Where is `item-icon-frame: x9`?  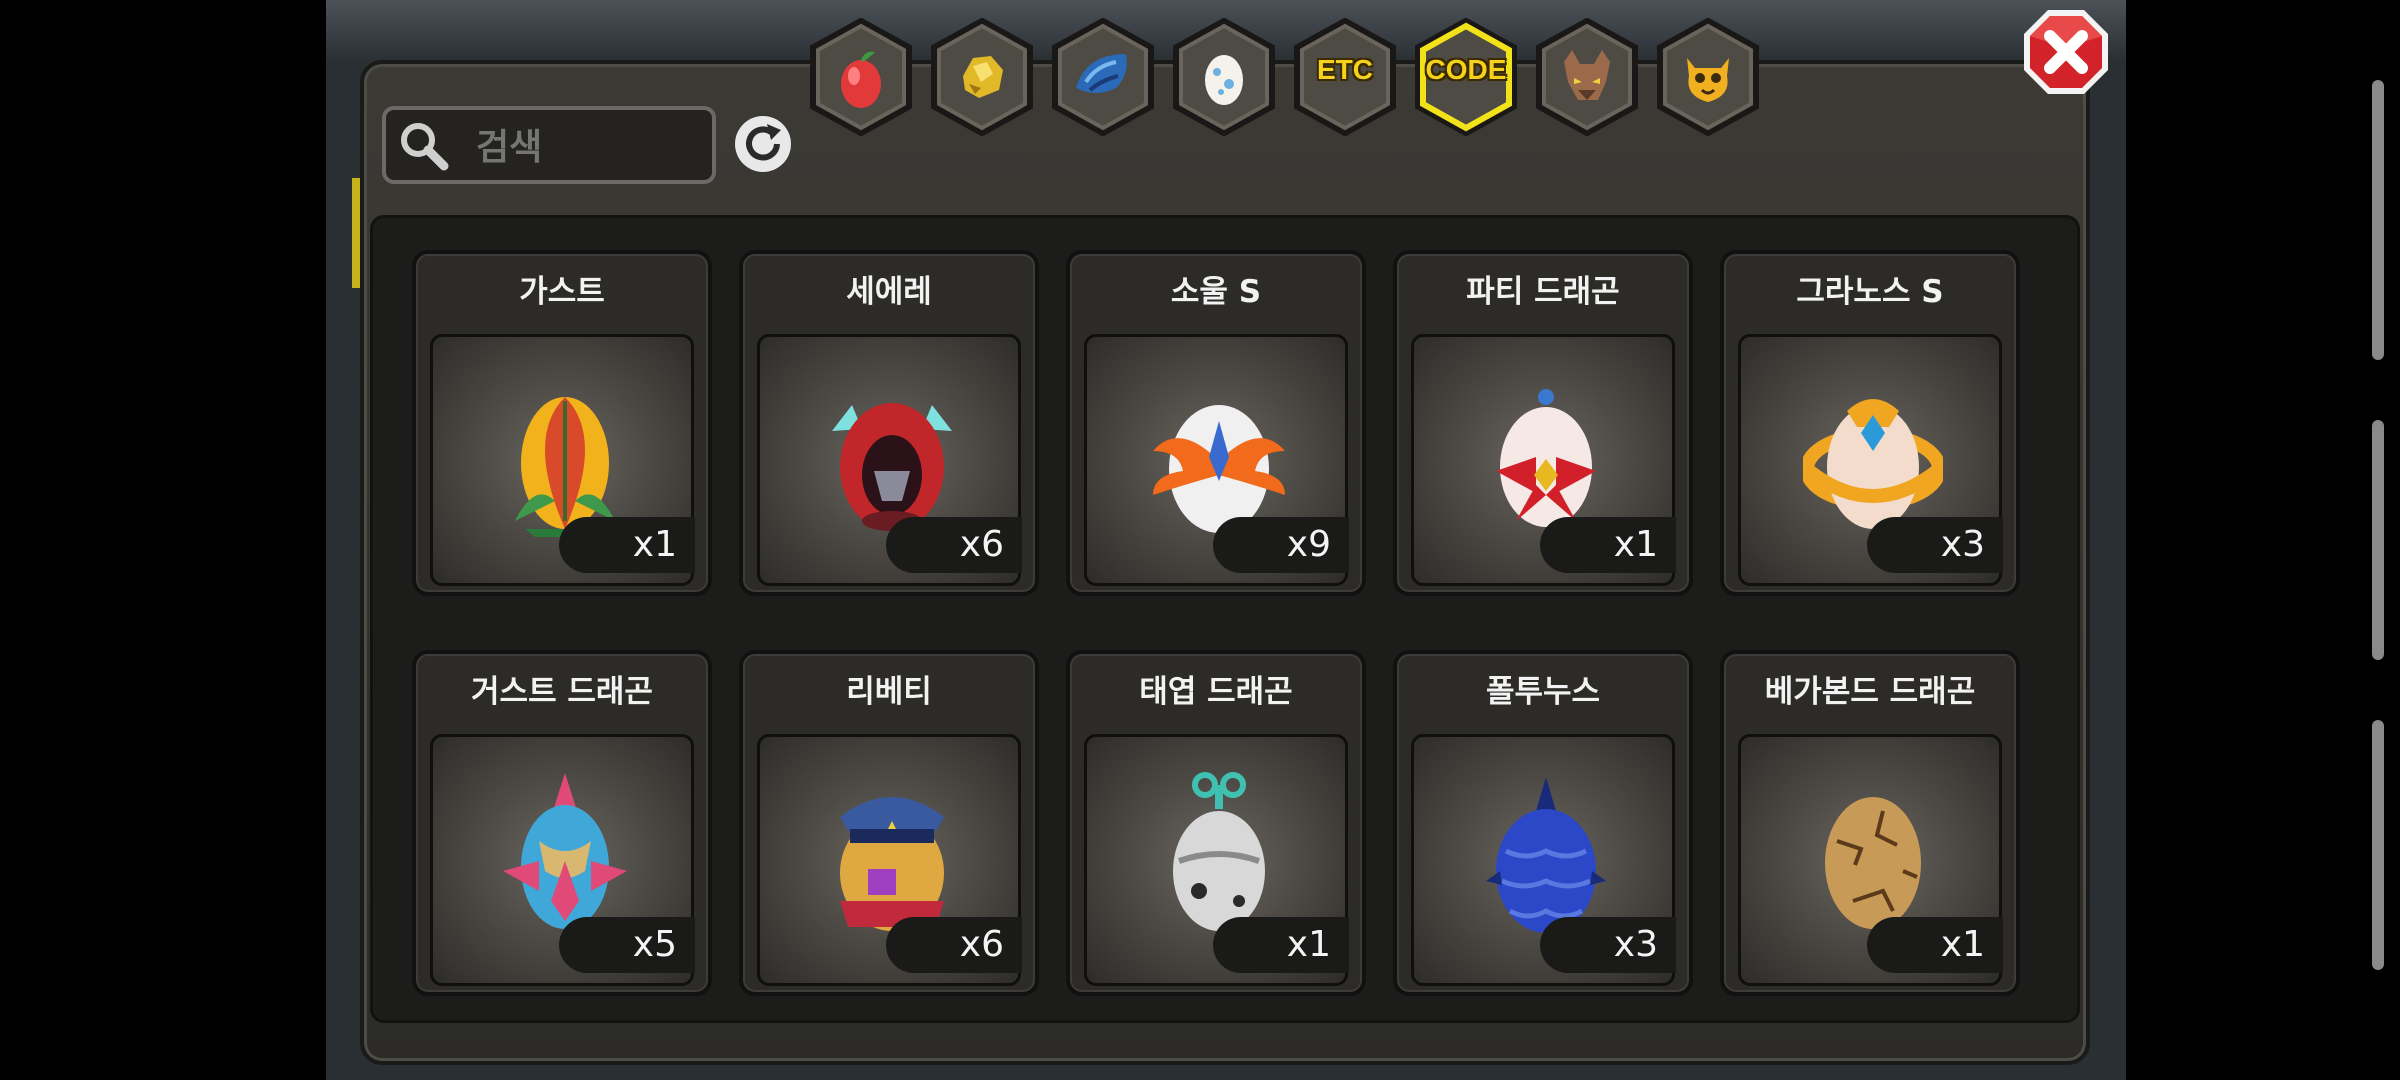
item-icon-frame: x9 is located at coordinates (1216, 460).